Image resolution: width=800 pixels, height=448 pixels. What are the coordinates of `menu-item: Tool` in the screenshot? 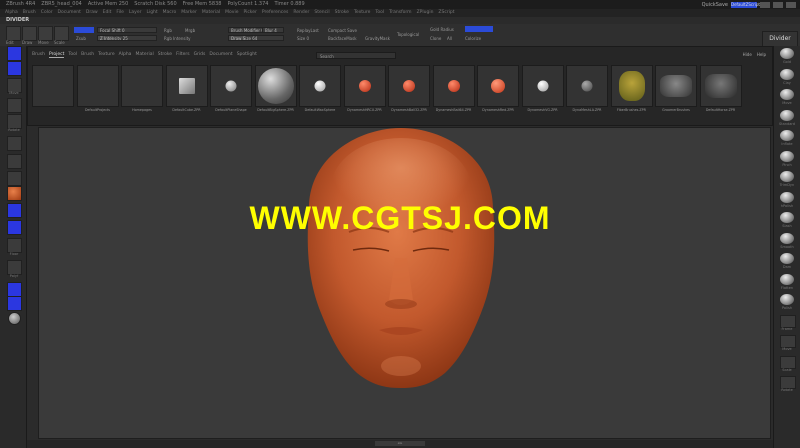 It's located at (379, 12).